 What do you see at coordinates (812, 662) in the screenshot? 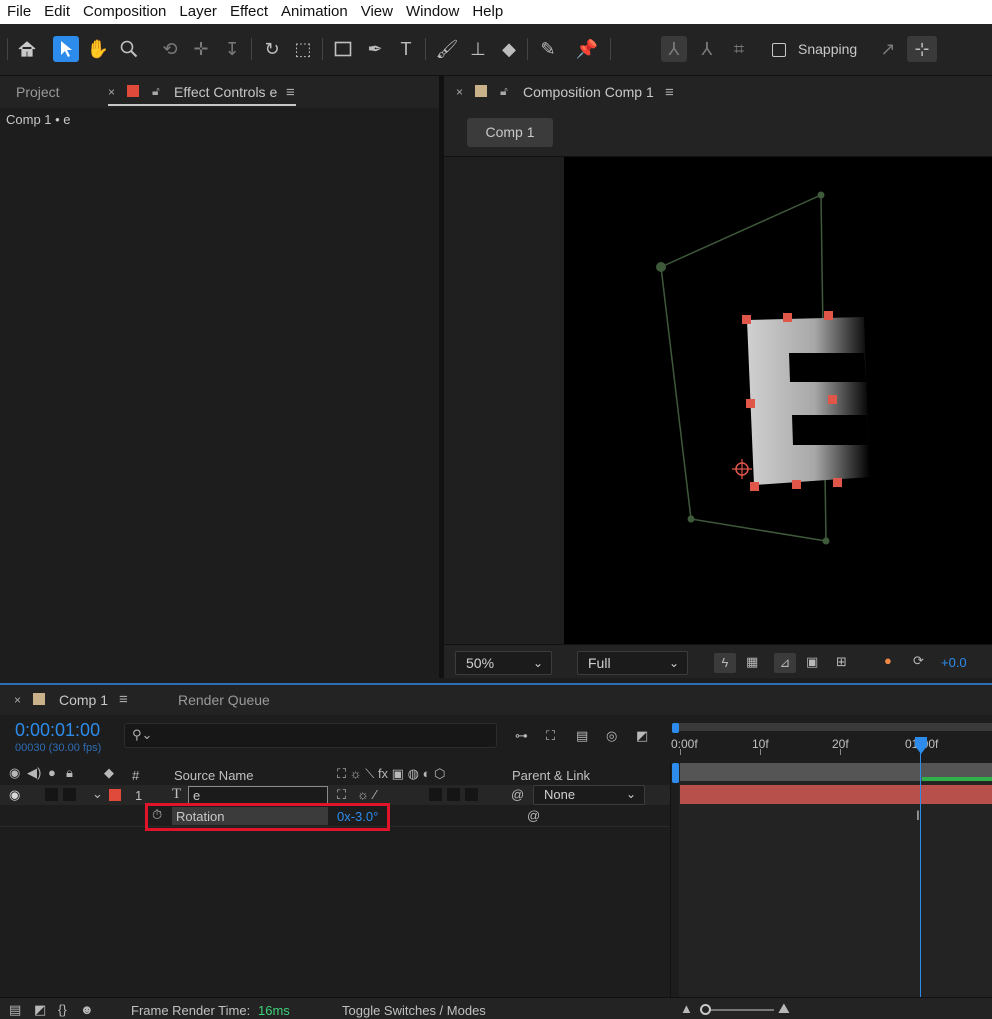
I see `region-of-interest-icon: ▣` at bounding box center [812, 662].